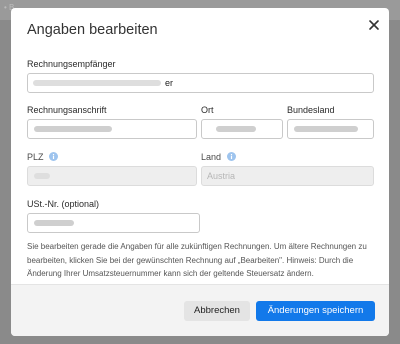 The width and height of the screenshot is (400, 344). Describe the element at coordinates (211, 157) in the screenshot. I see `country-label-text: Land` at that location.